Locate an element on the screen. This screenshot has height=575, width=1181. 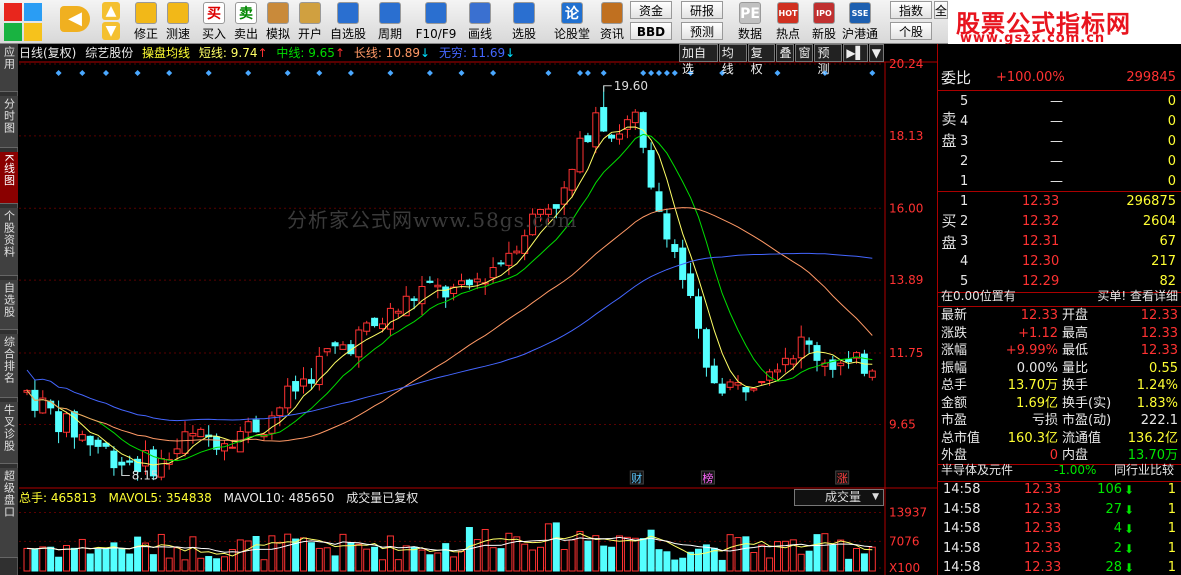
volume-indicator-select: 成交量 ▼ is located at coordinates (839, 497).